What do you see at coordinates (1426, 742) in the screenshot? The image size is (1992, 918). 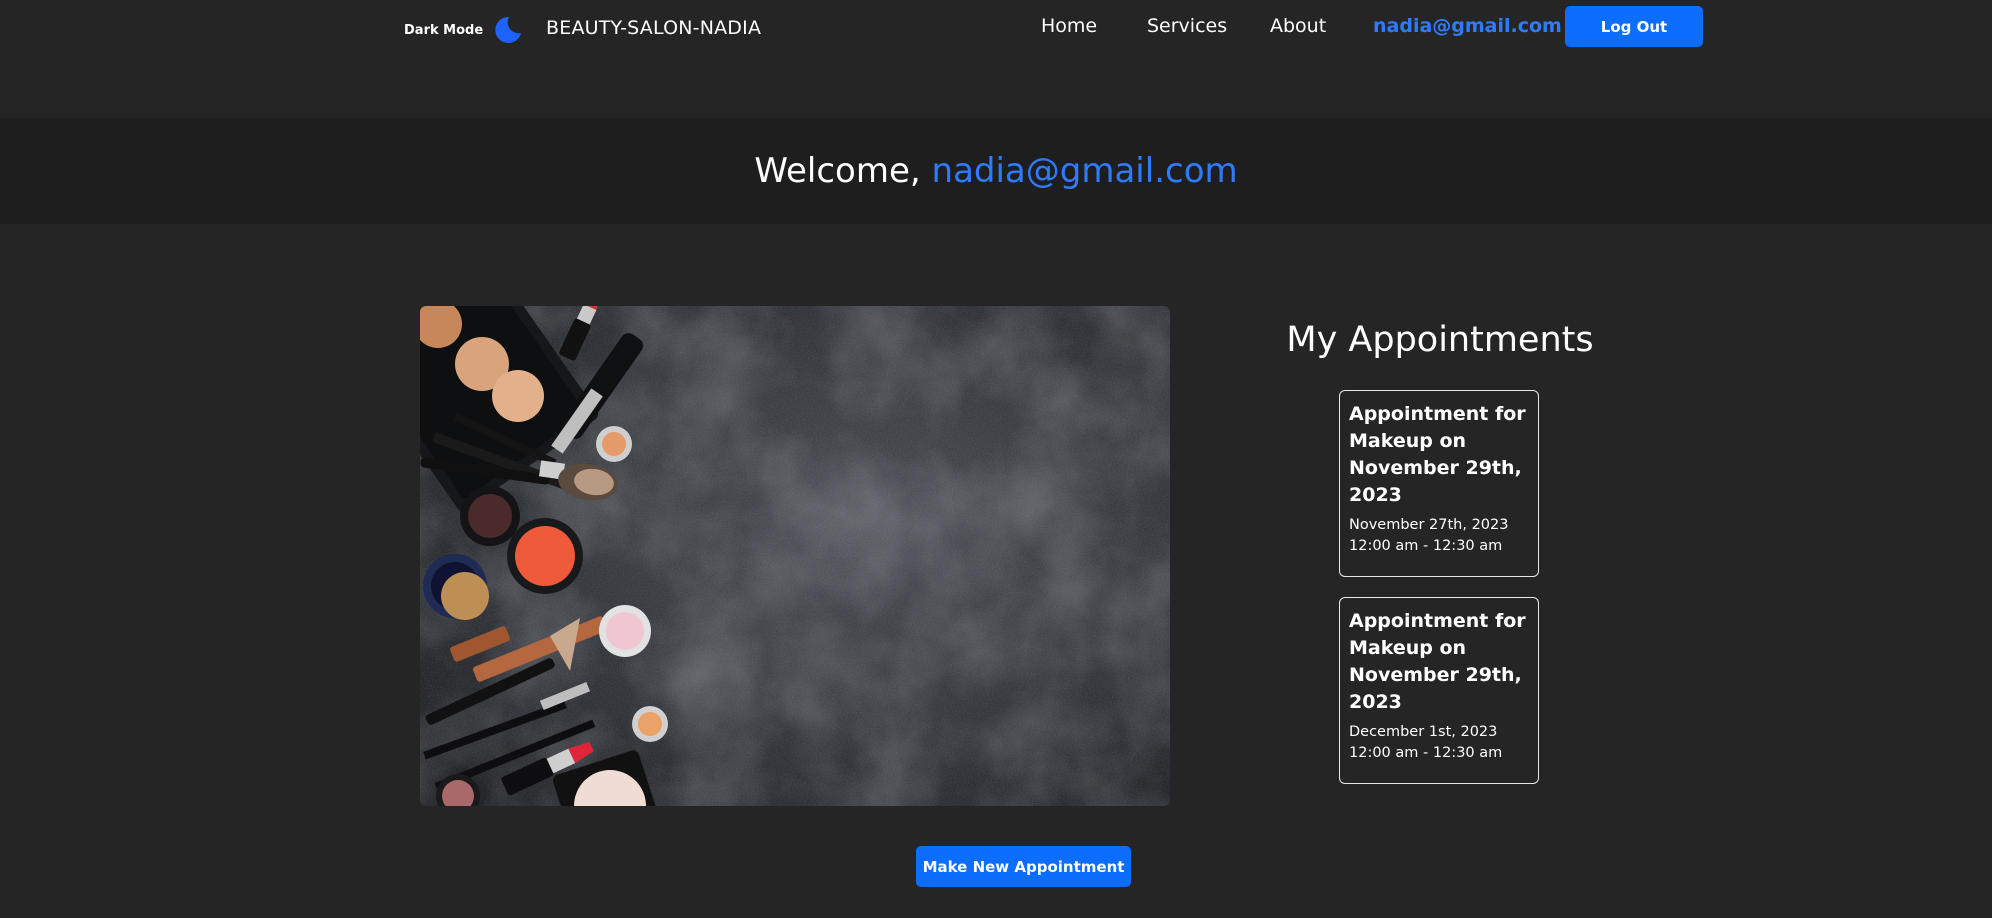 I see `appointment-date: December 1st, 2023 12:00 am - 12:30 am` at bounding box center [1426, 742].